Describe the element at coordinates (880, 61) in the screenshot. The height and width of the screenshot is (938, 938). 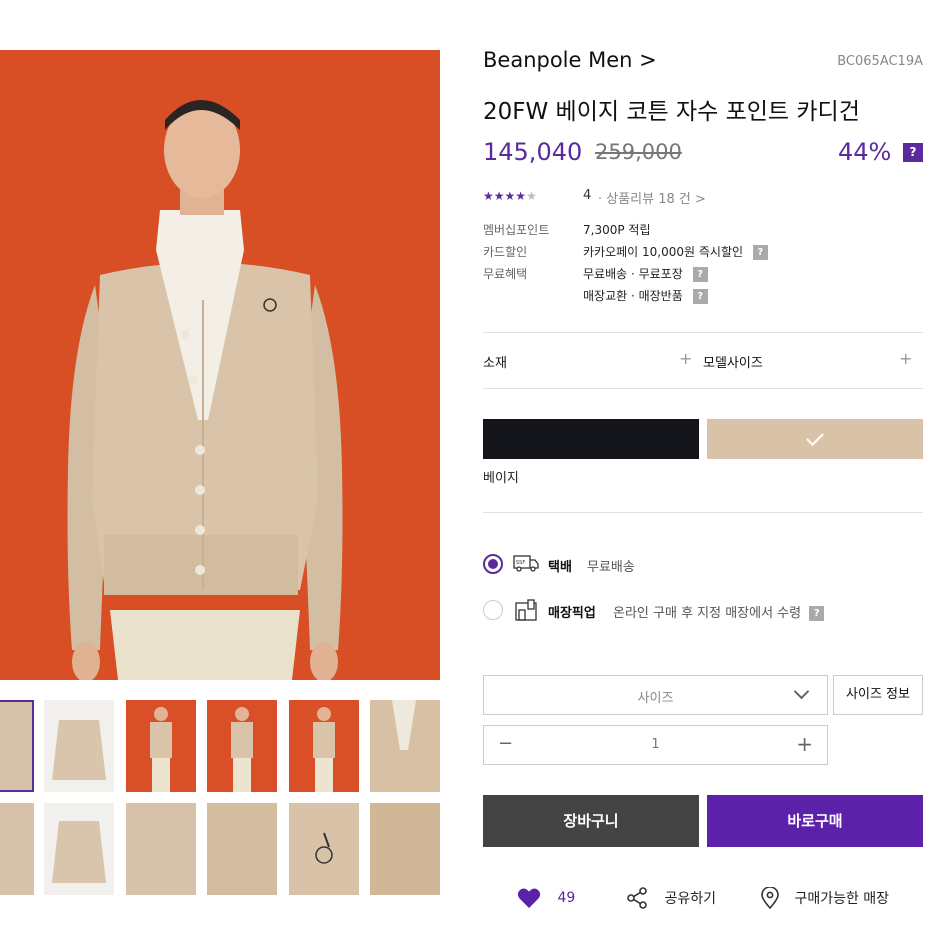
I see `product-code: BC065AC19A` at that location.